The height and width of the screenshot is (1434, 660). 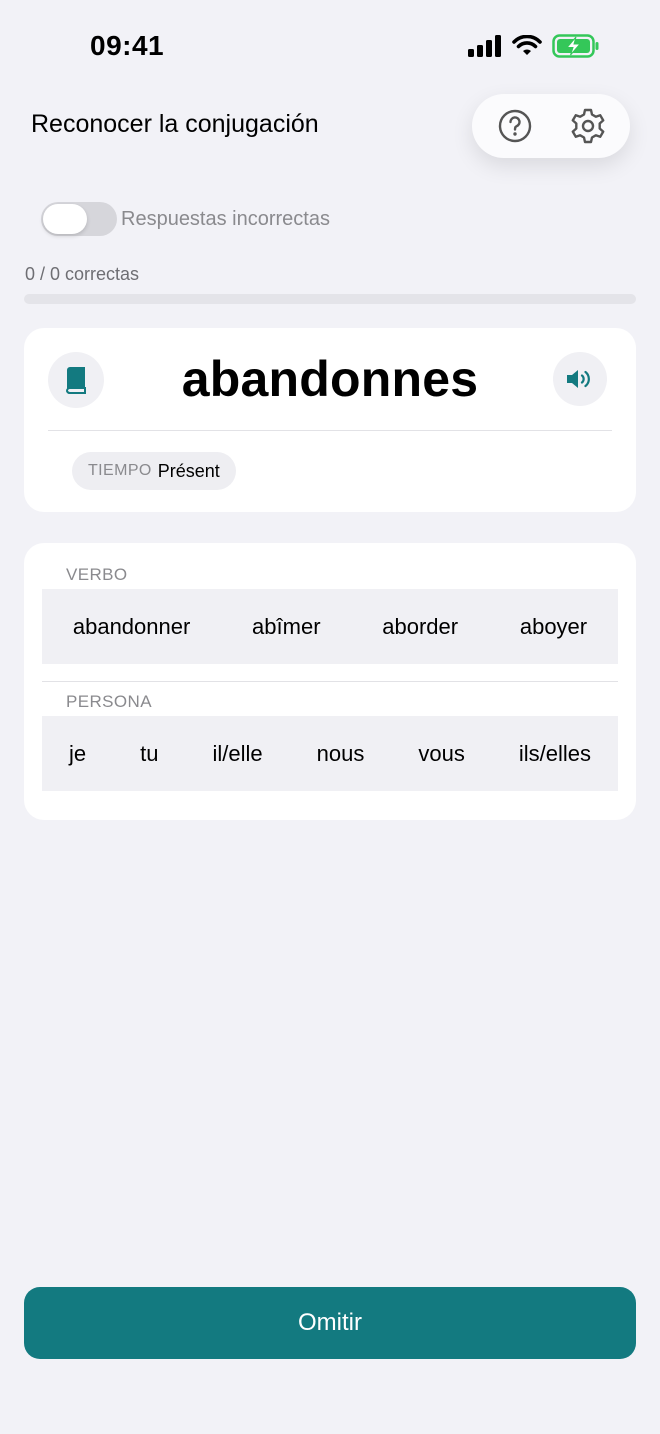 I want to click on status-time: 09:41, so click(x=127, y=45).